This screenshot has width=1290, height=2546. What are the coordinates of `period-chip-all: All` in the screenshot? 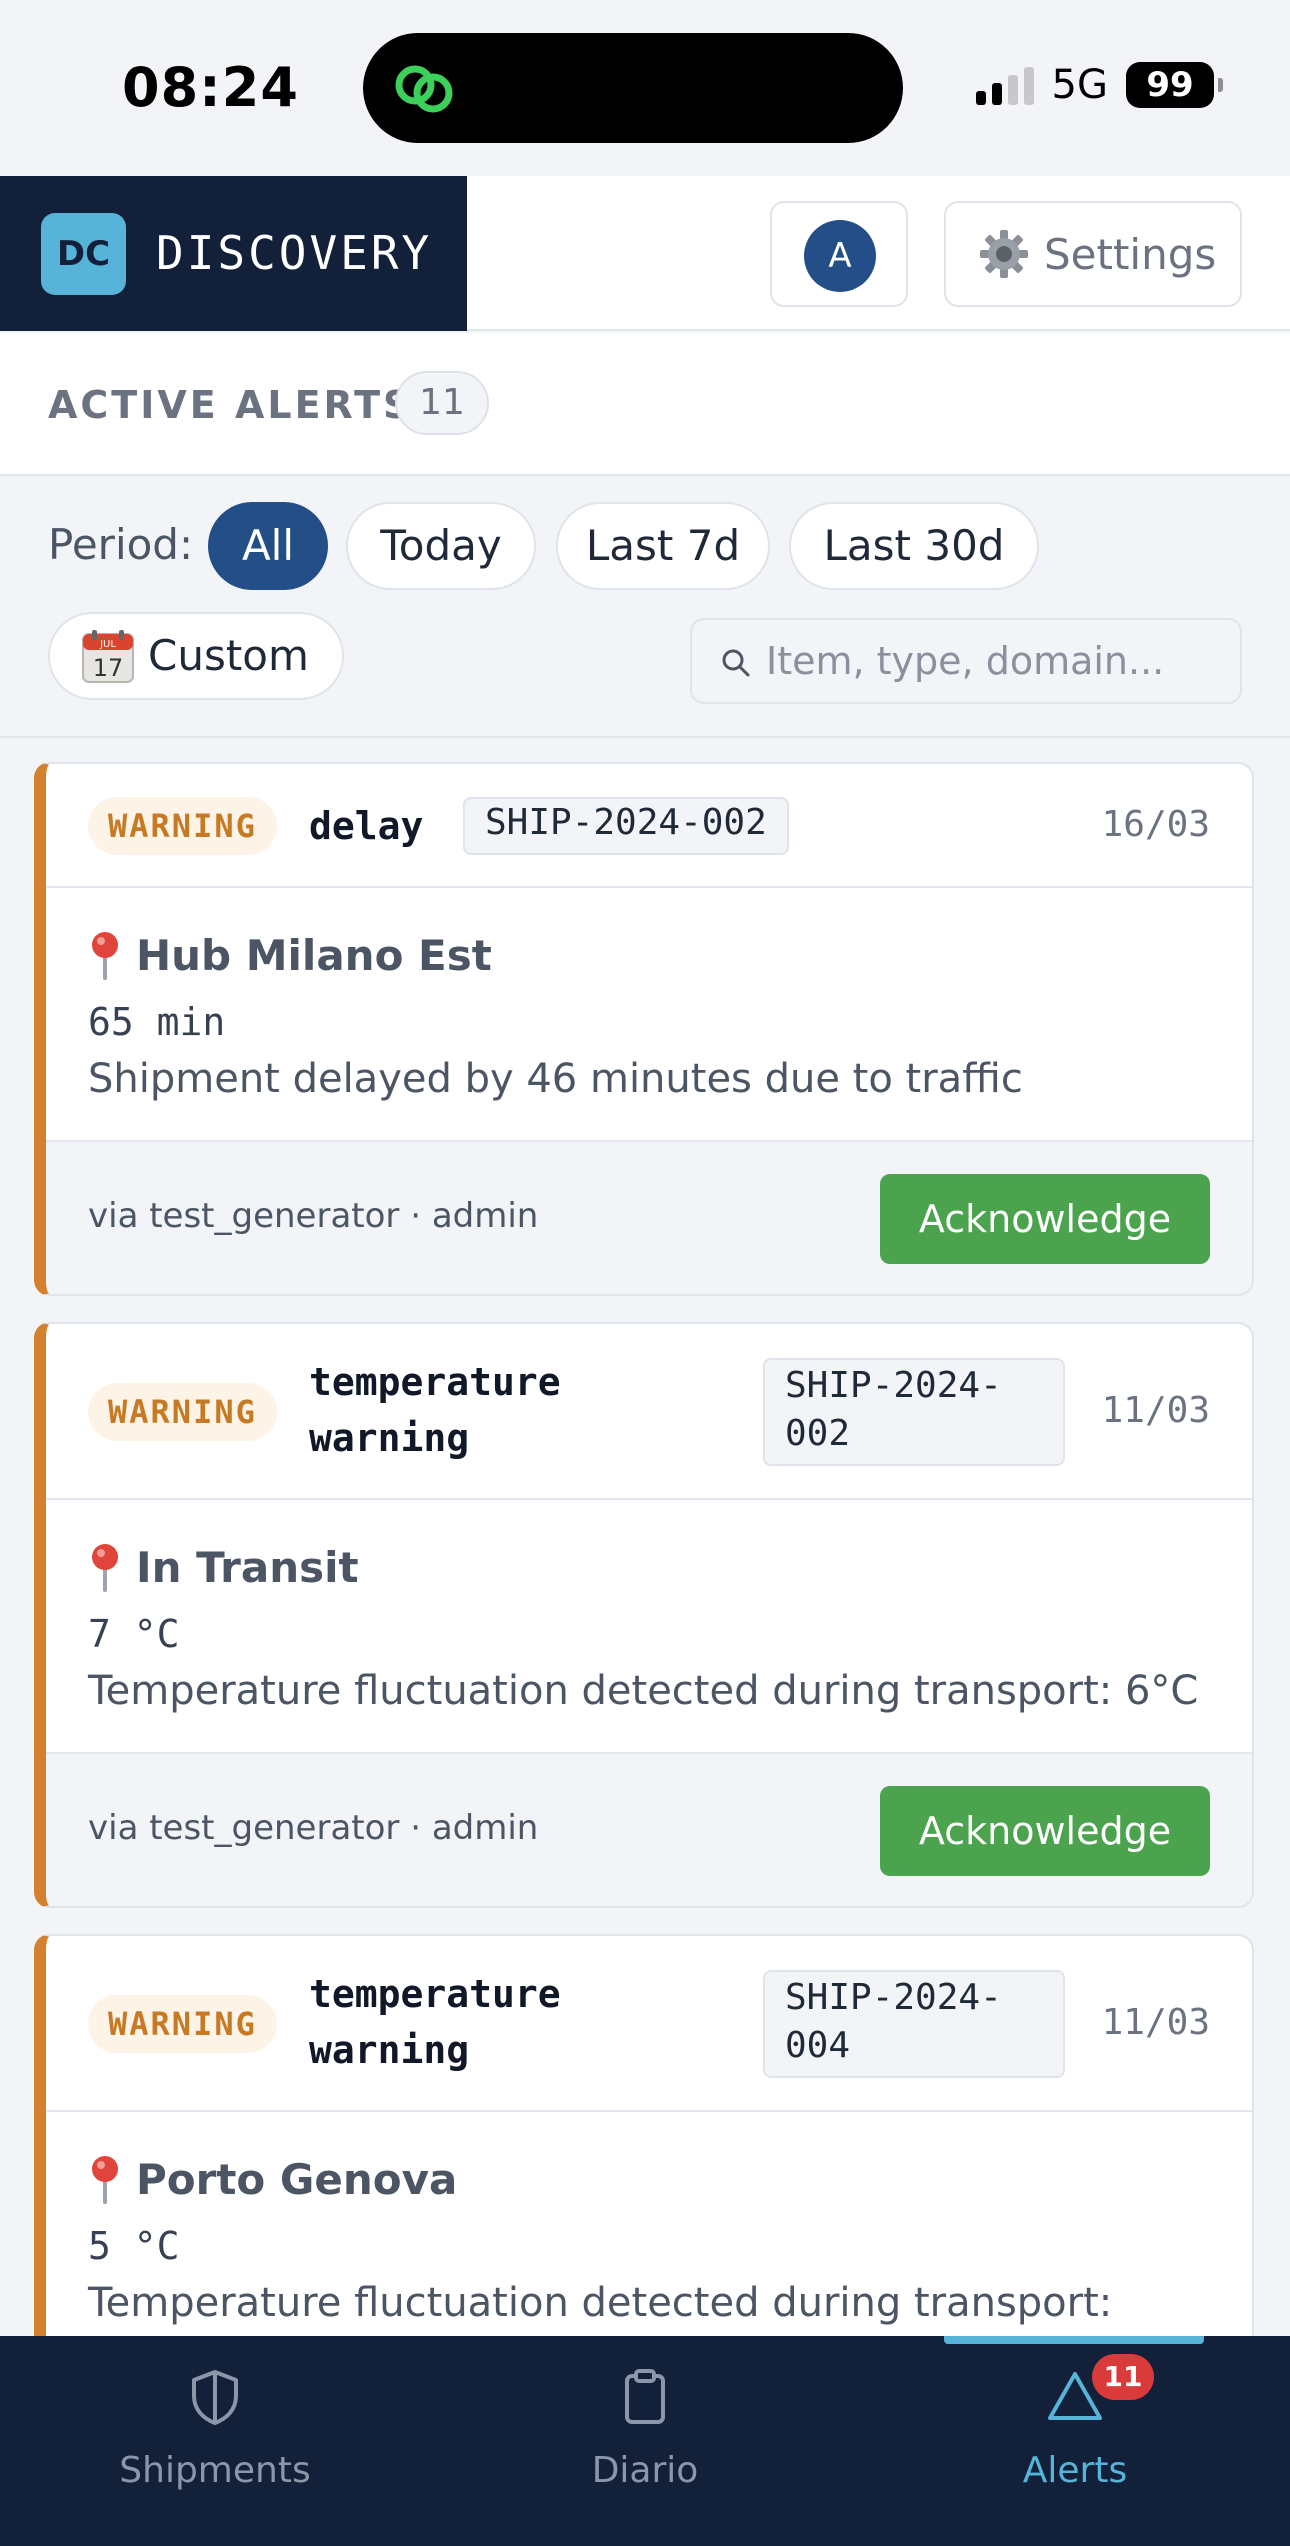 It's located at (268, 546).